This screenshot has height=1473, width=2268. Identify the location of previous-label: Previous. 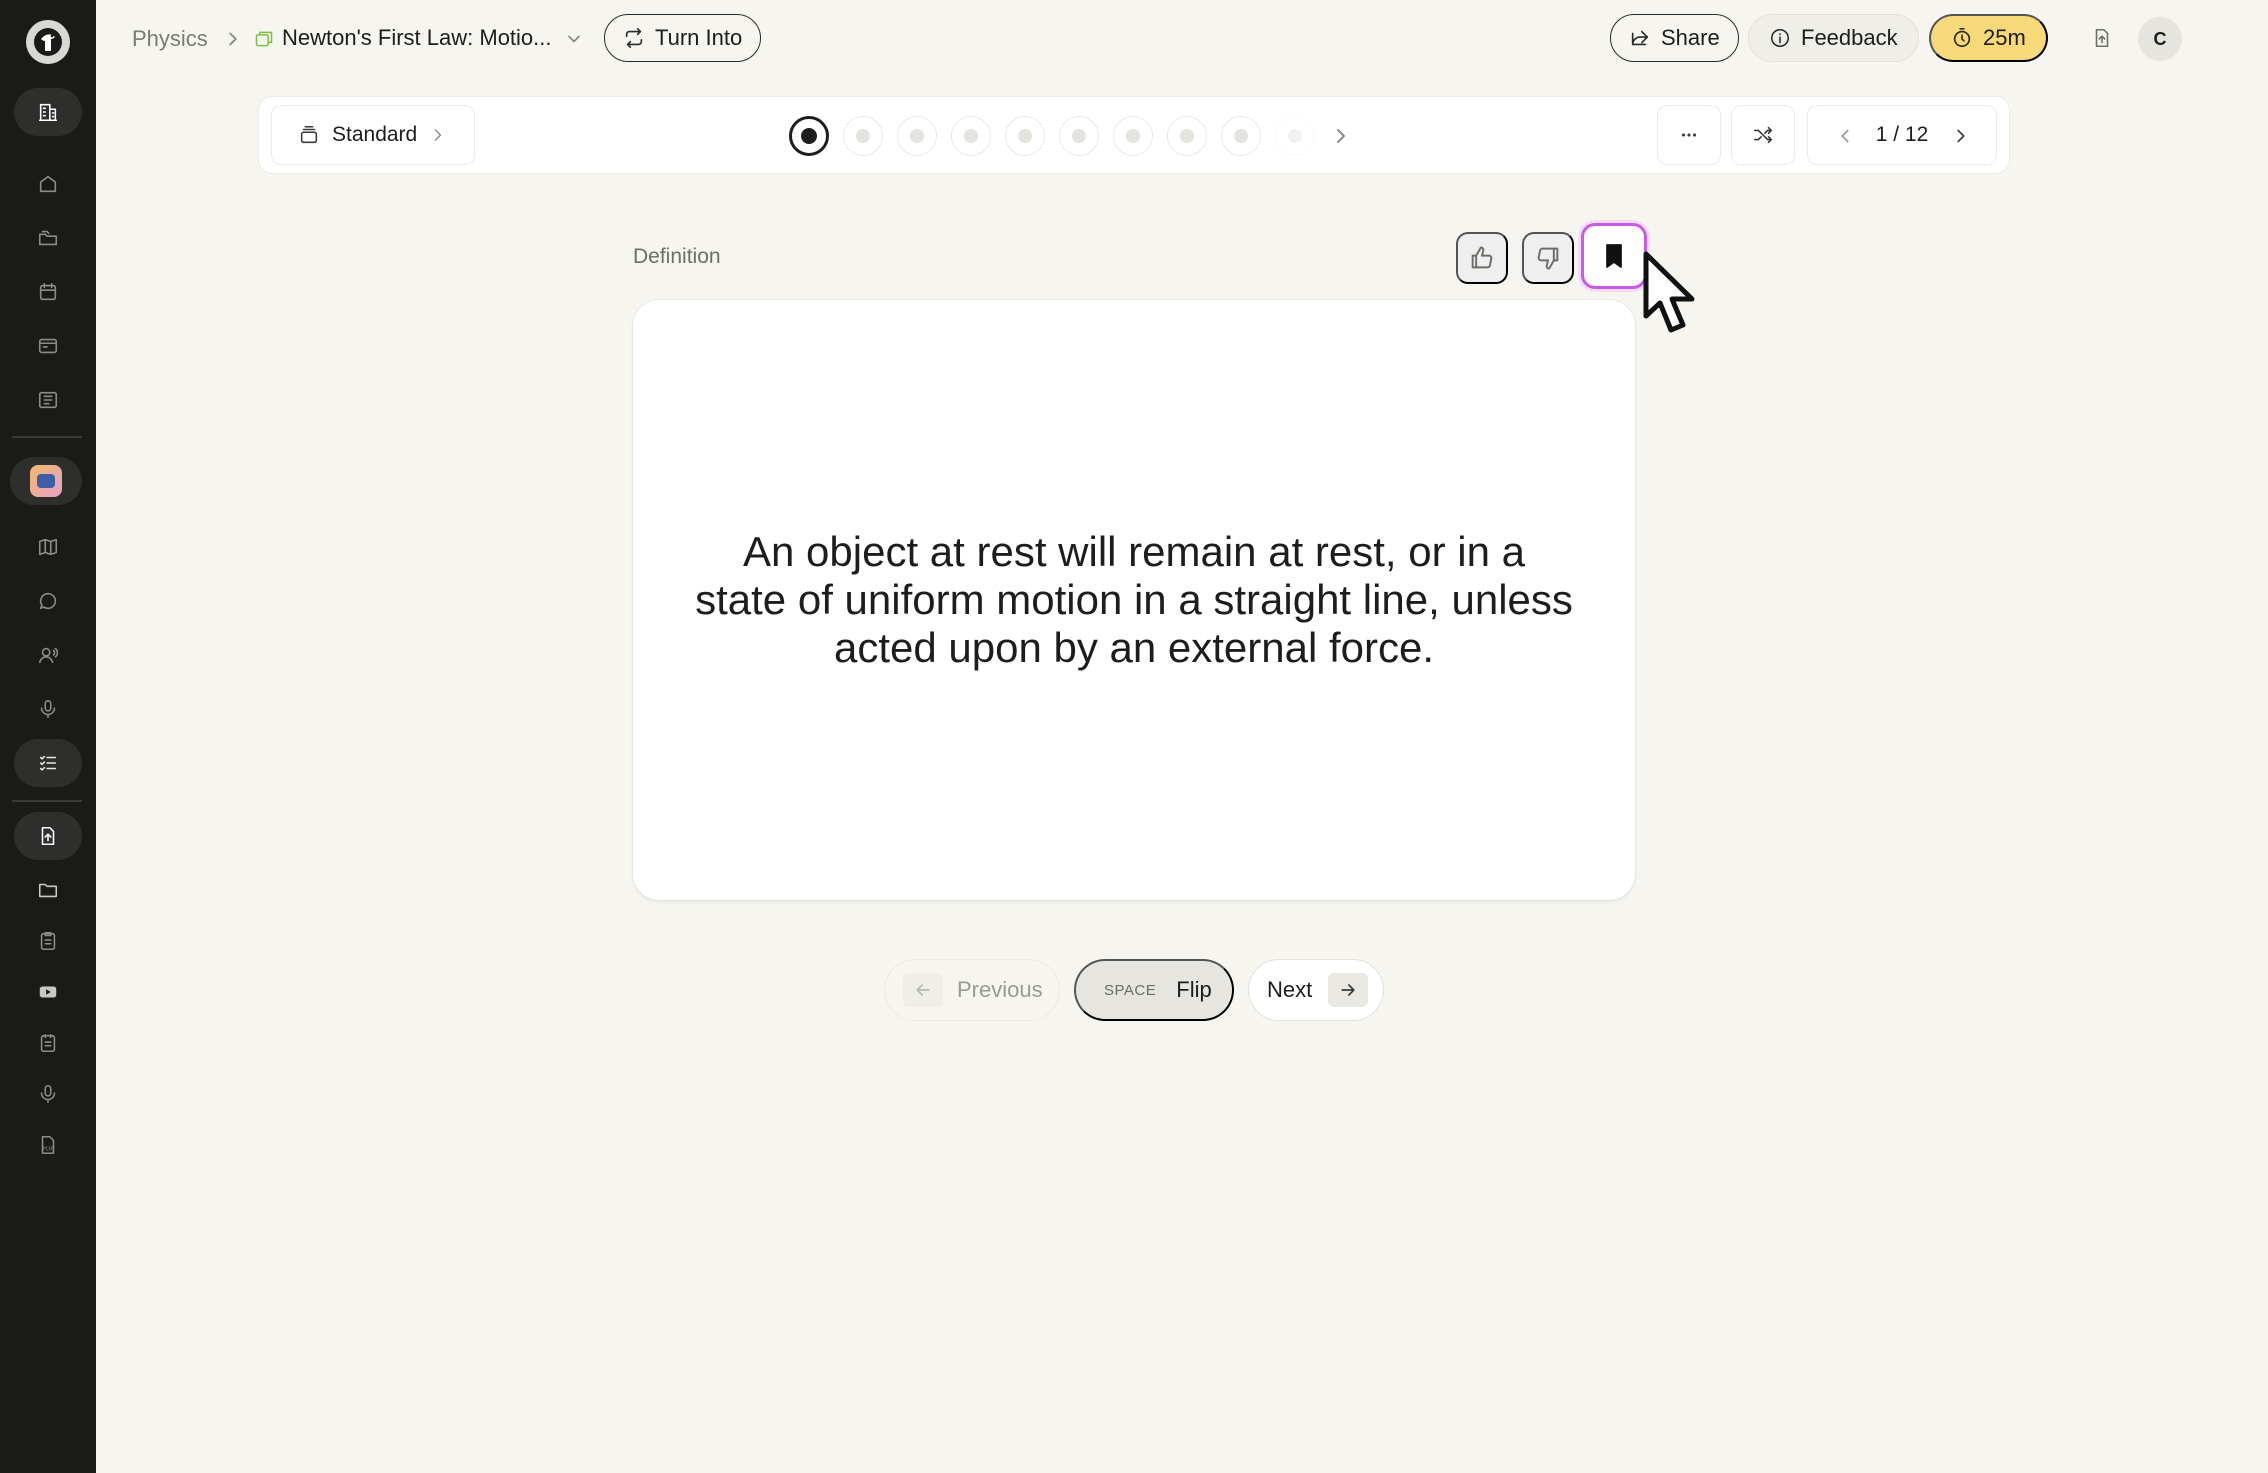
(1000, 989).